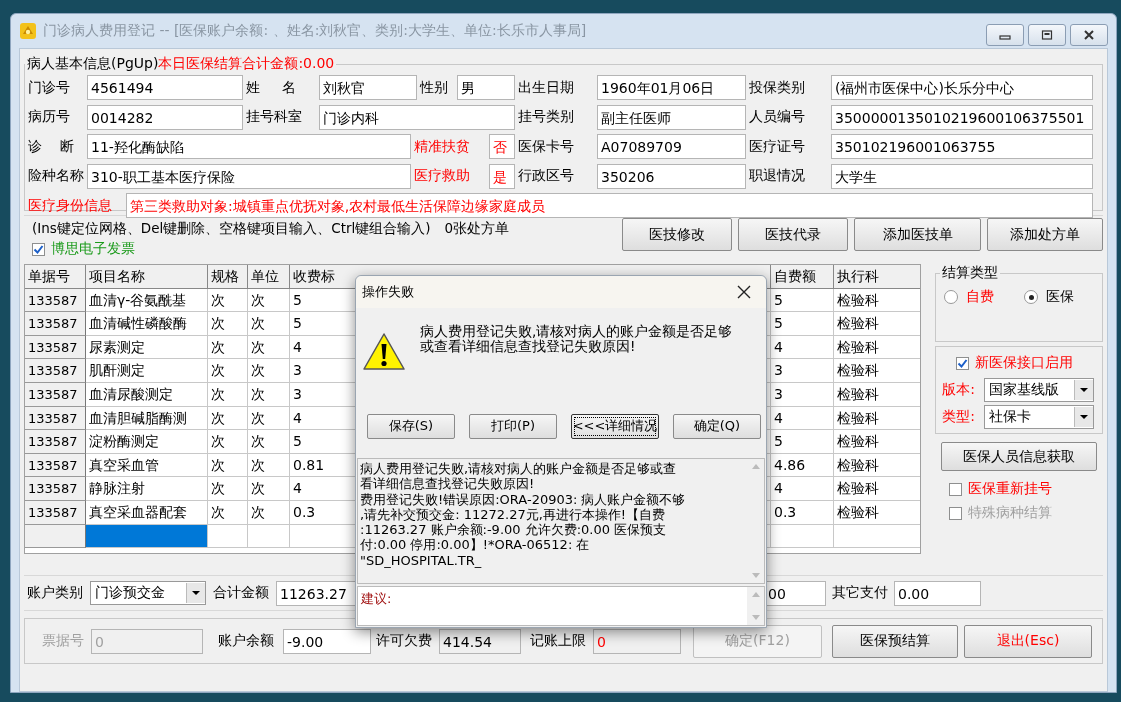 The image size is (1121, 702). I want to click on field-label: 挂号类别, so click(546, 117).